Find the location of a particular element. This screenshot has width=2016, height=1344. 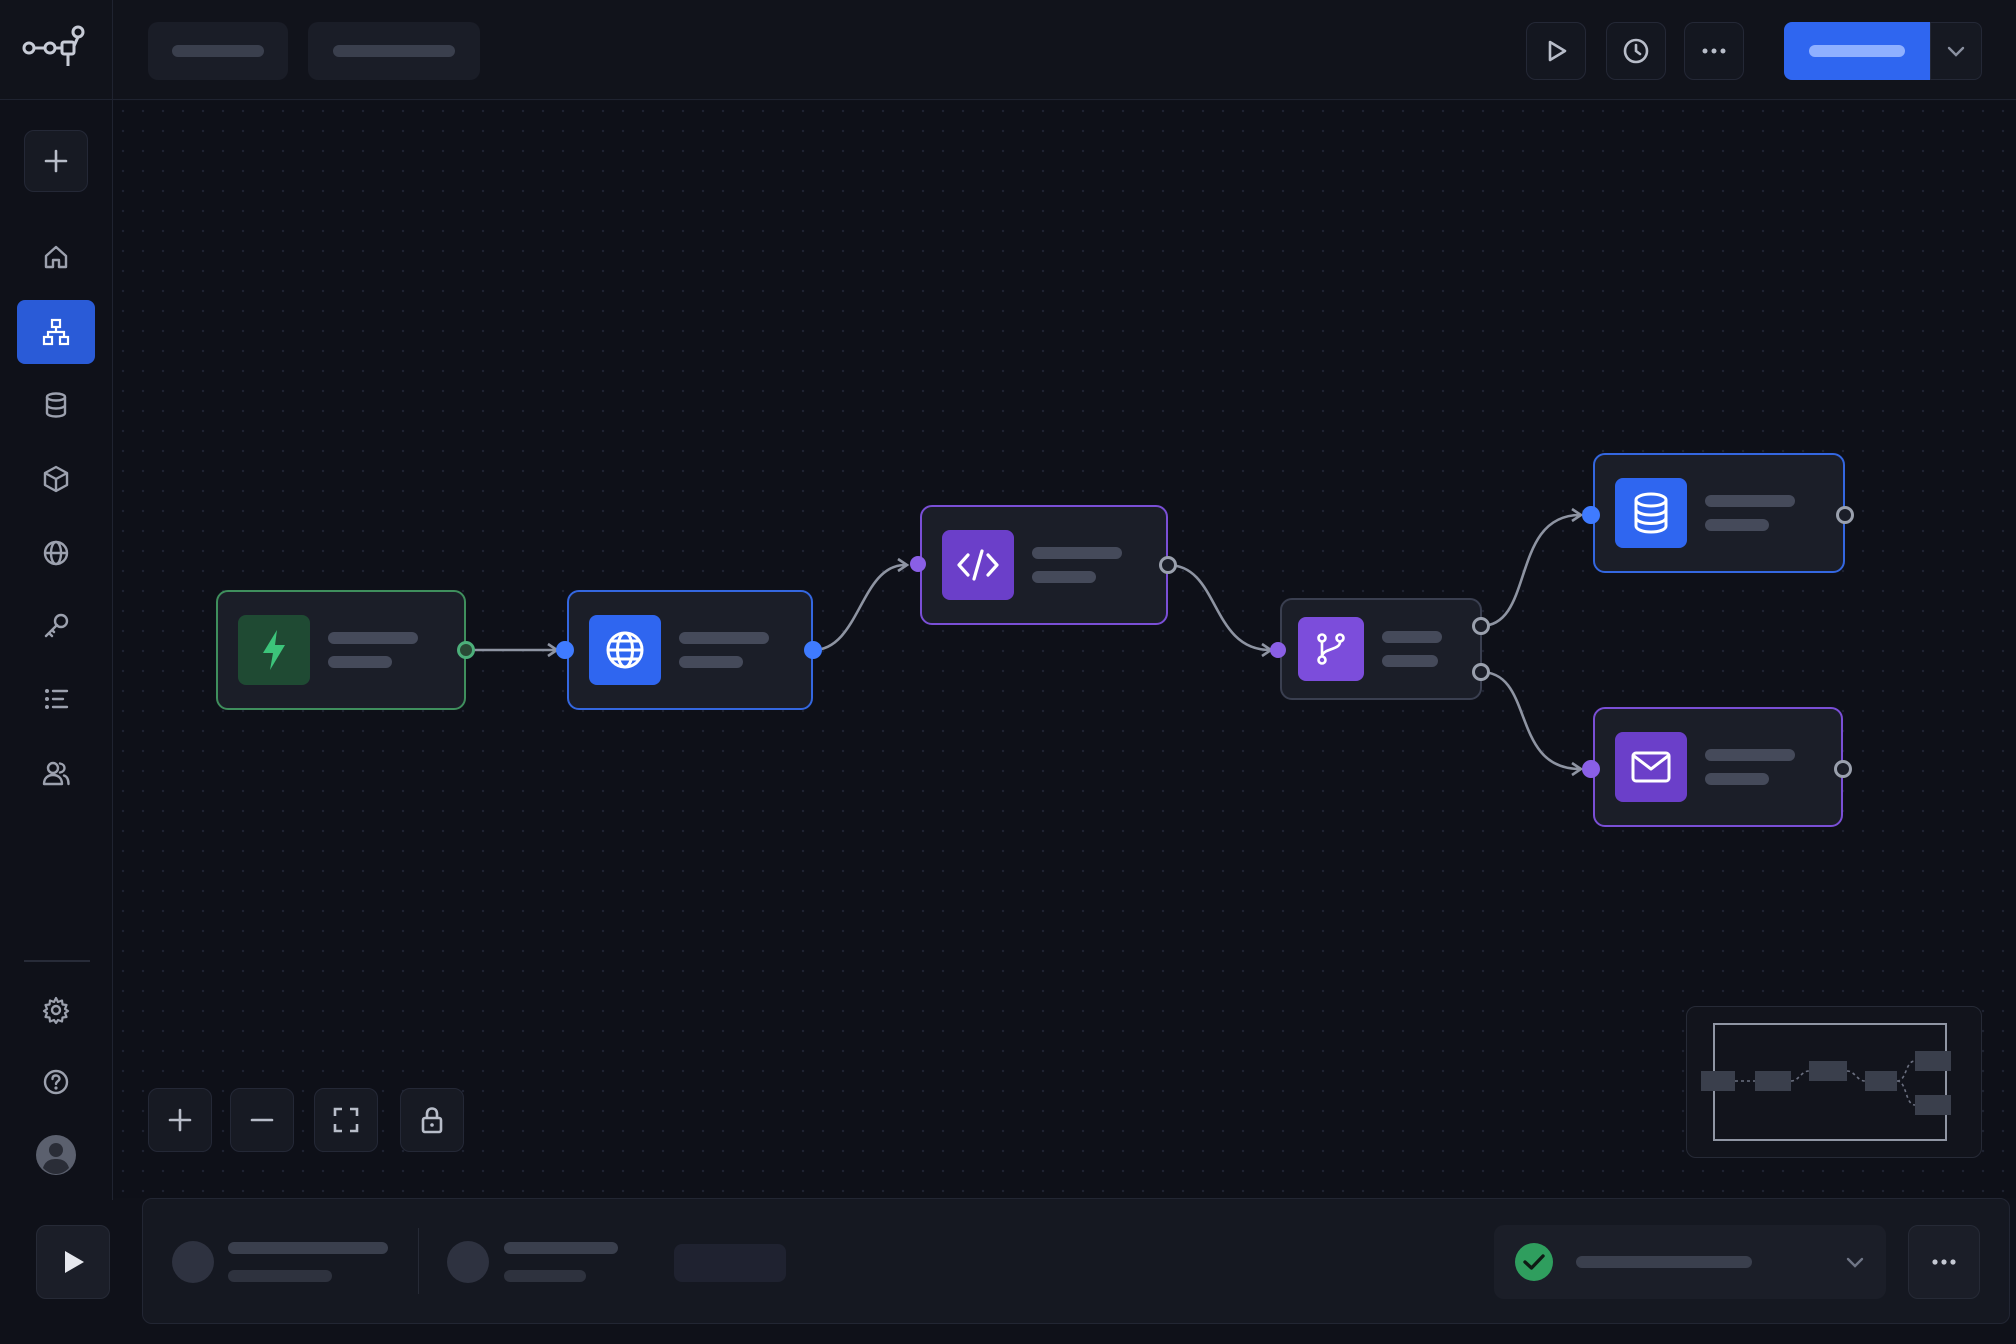

fit-view-button is located at coordinates (346, 1120).